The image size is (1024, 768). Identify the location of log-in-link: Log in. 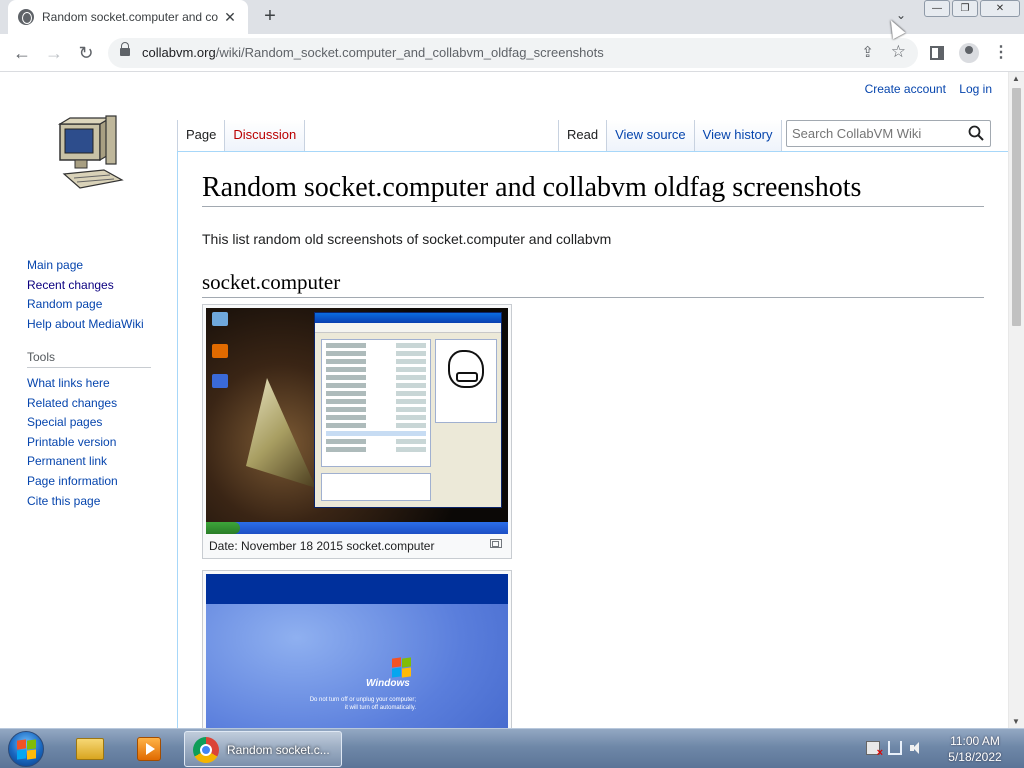
(975, 89).